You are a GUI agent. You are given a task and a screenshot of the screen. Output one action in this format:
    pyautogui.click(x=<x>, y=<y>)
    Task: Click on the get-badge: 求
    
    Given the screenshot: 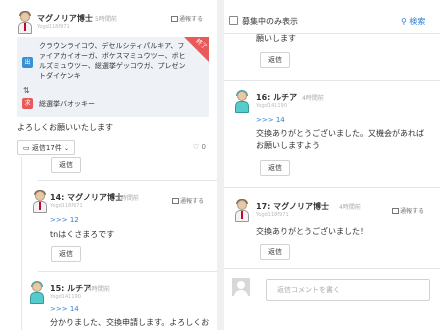 What is the action you would take?
    pyautogui.click(x=27, y=103)
    